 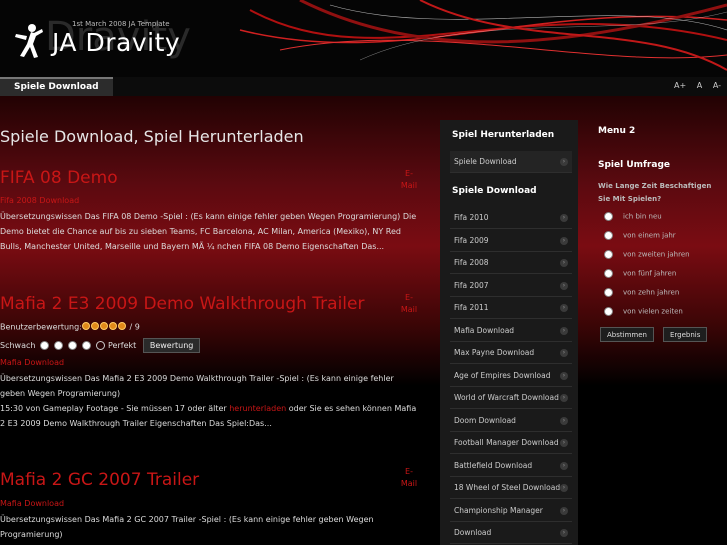 I want to click on sidebar-item: Fifa 2007 ›, so click(x=511, y=286).